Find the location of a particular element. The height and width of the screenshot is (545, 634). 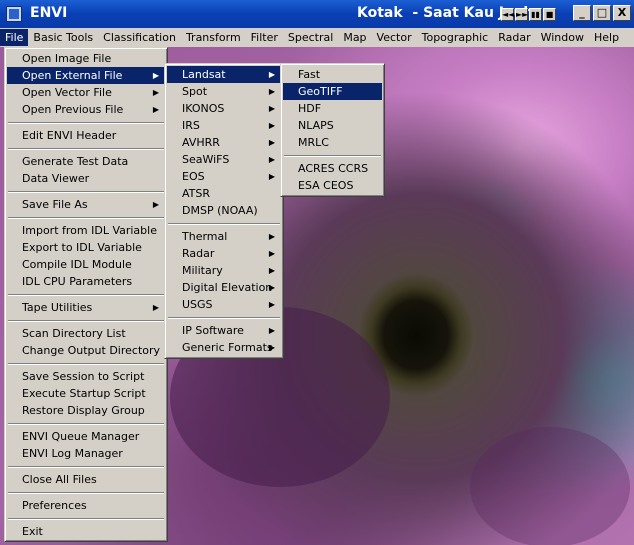

menu-radar: Radar is located at coordinates (514, 37).